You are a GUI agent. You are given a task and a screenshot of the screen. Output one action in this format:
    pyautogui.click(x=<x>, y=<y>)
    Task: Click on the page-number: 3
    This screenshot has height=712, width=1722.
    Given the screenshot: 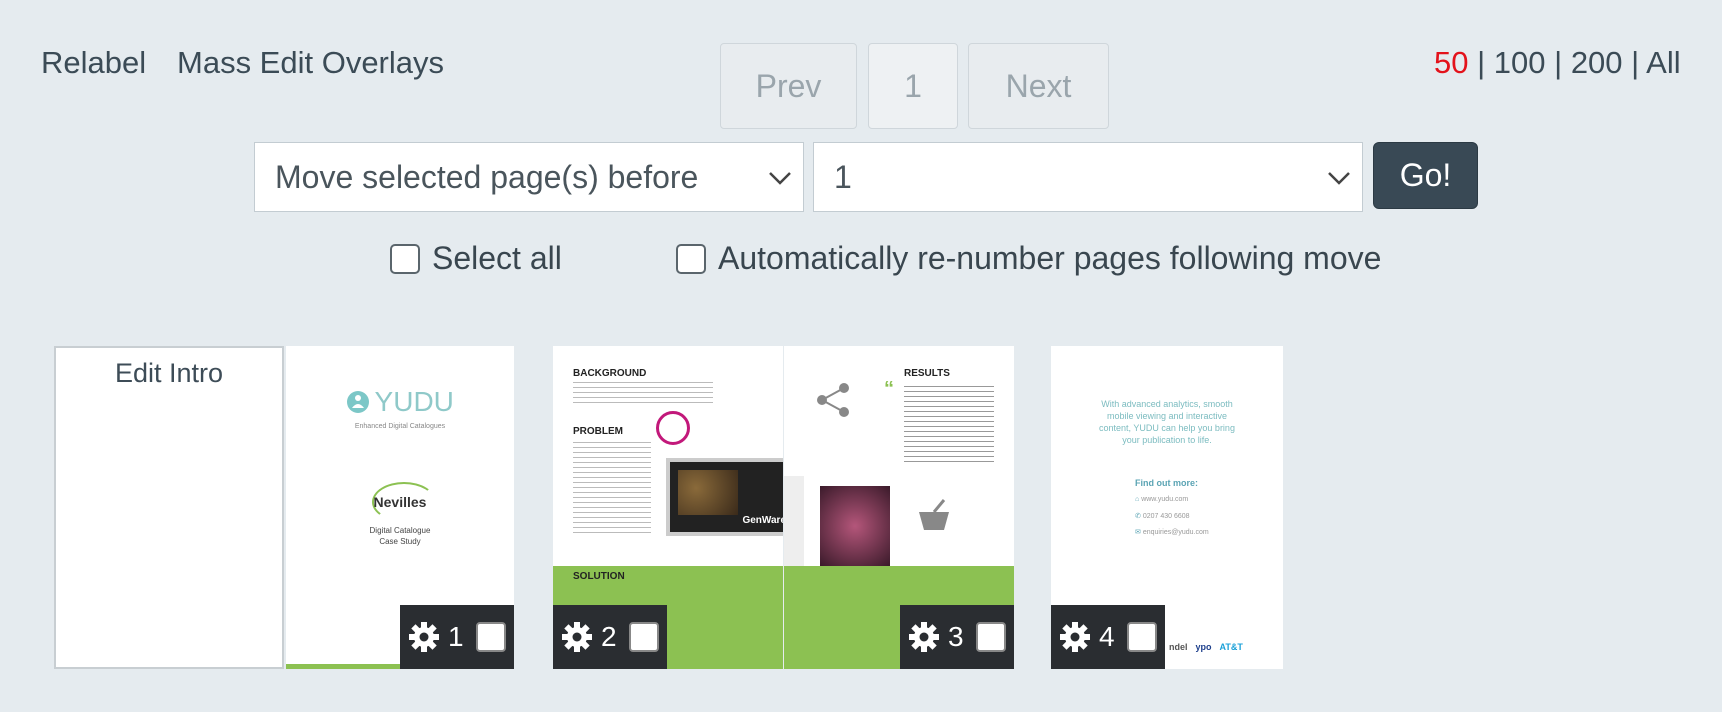 What is the action you would take?
    pyautogui.click(x=956, y=636)
    